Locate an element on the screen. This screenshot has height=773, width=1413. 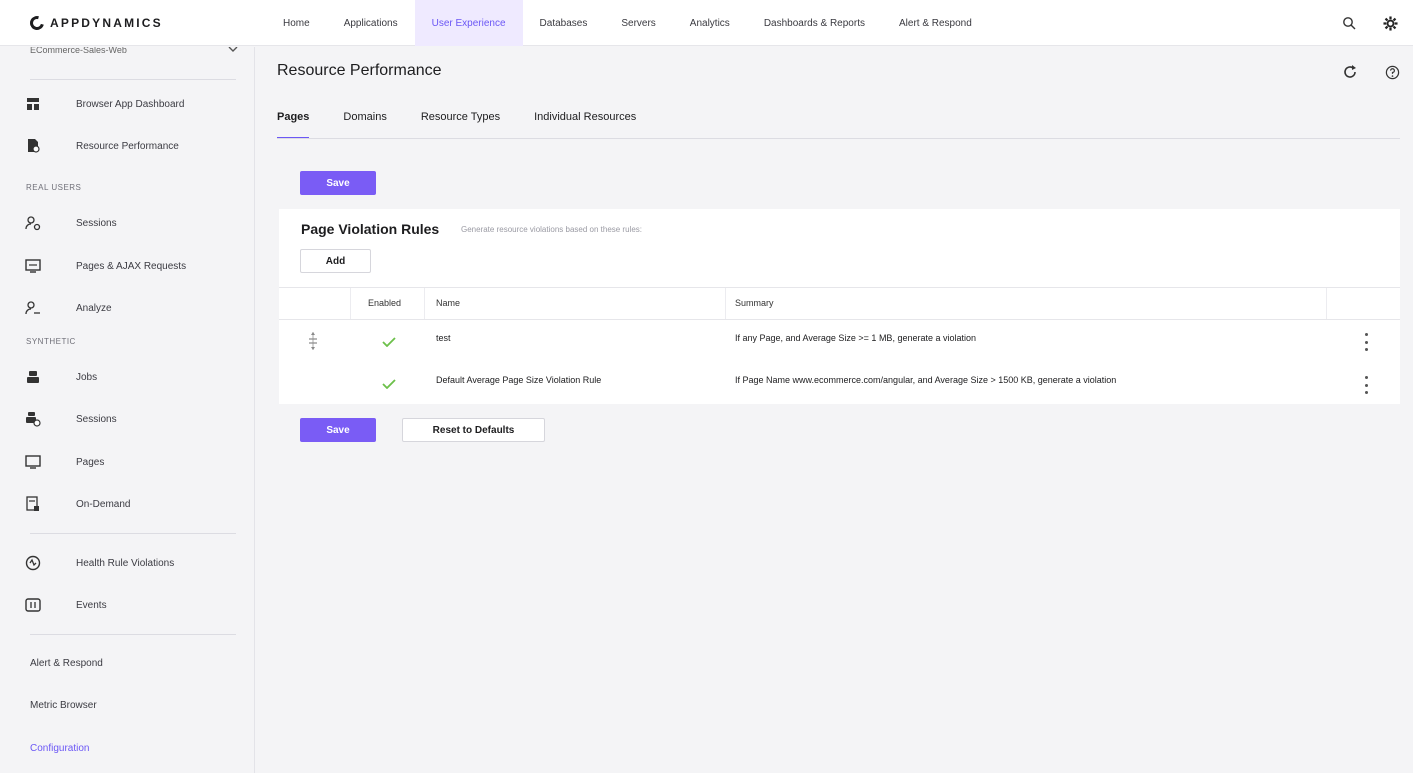
sidebar-item-pages-ajax-requests: Pages & AJAX Requests is located at coordinates (132, 266).